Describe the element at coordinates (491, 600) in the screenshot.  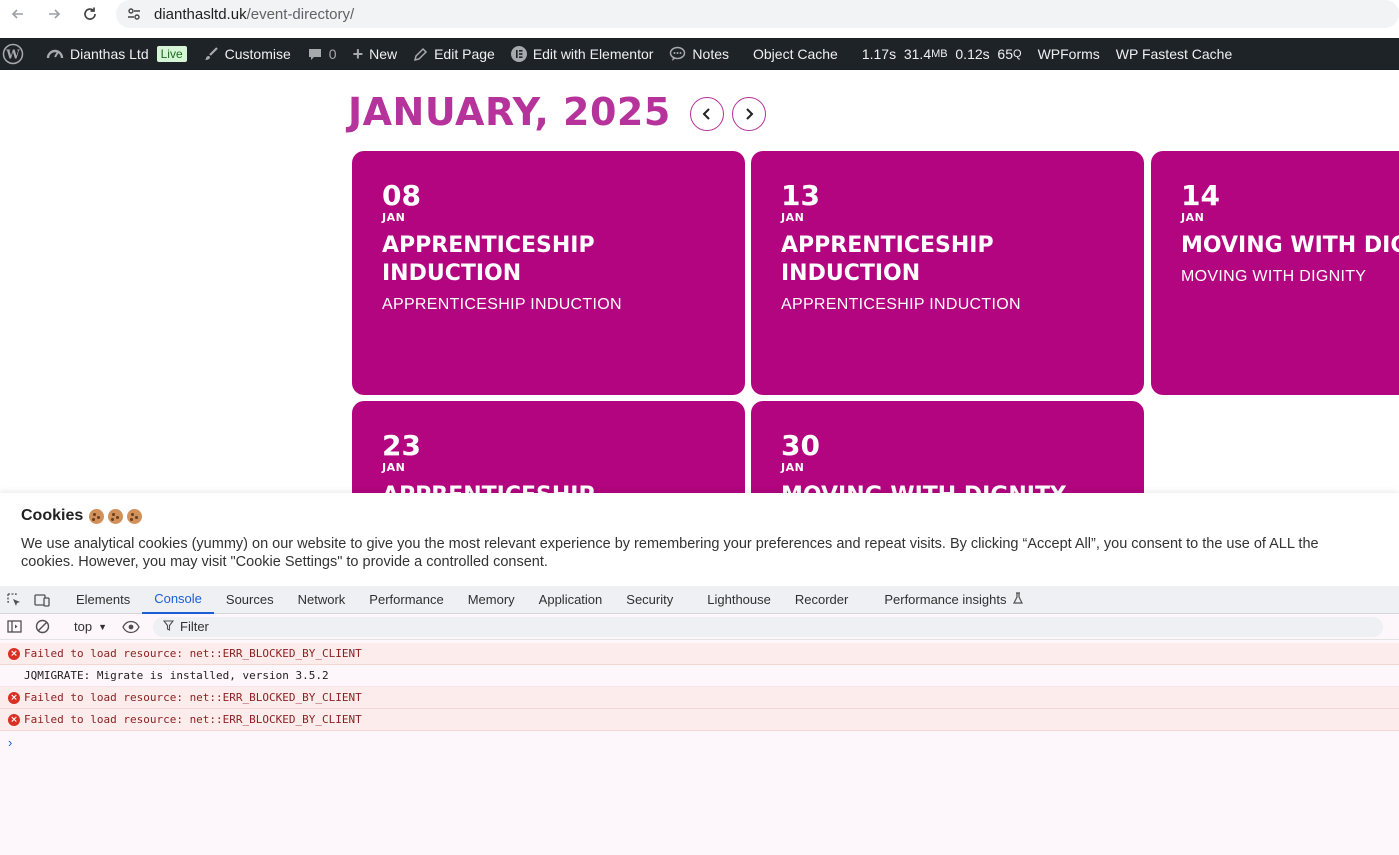
I see `tab-memory: Memory` at that location.